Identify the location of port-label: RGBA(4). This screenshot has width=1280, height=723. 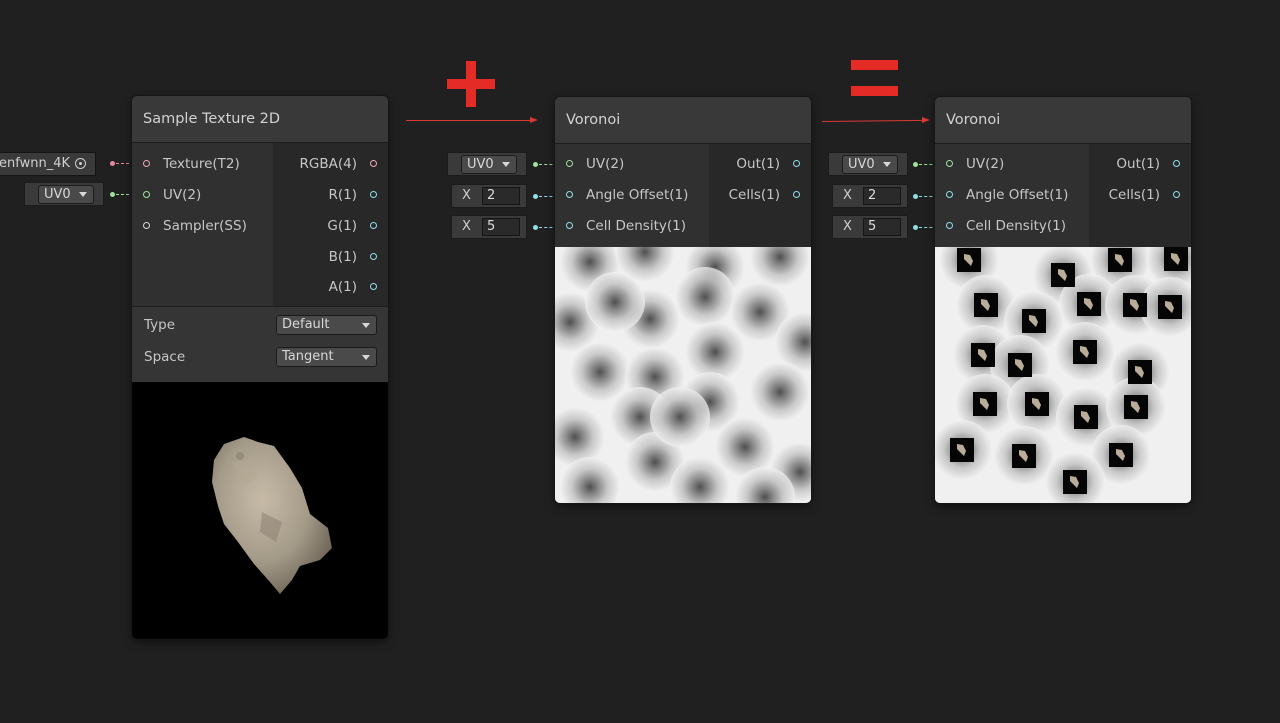
(328, 164).